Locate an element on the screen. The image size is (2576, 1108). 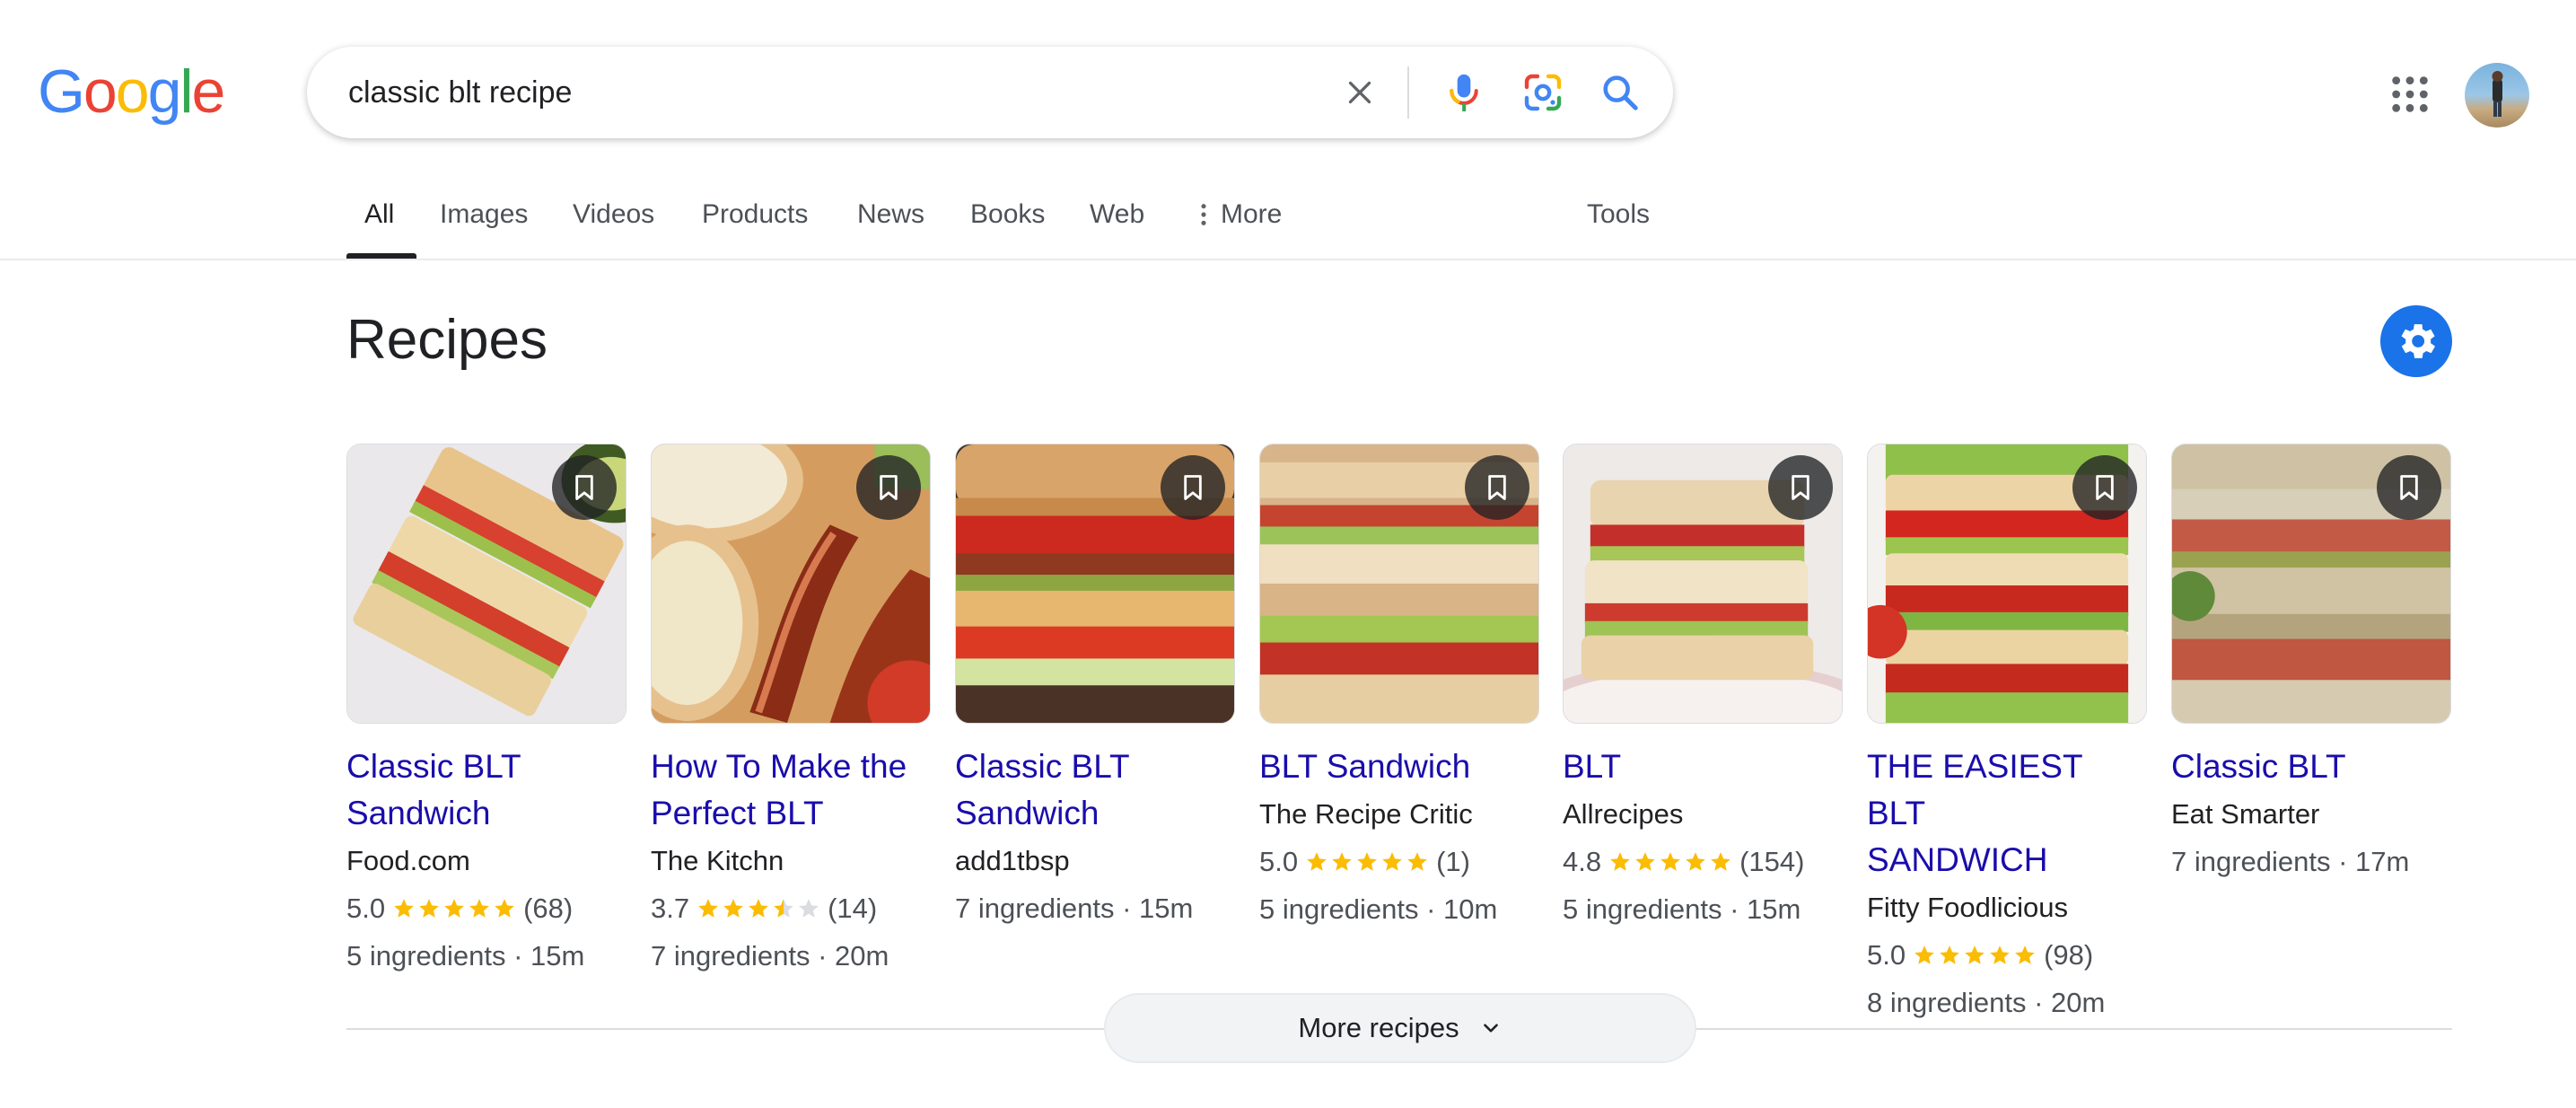
section-title: Recipes is located at coordinates (447, 340).